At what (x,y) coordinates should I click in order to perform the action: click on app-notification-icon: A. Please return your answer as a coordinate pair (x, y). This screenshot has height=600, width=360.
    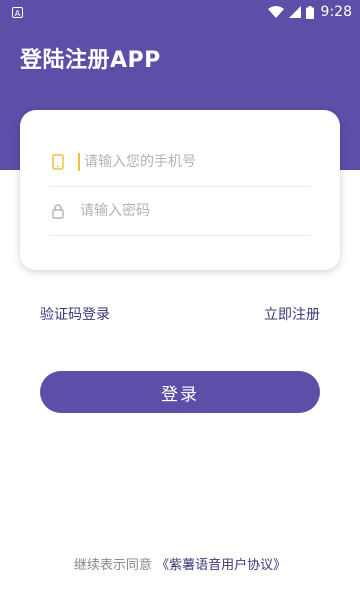
    Looking at the image, I should click on (17, 12).